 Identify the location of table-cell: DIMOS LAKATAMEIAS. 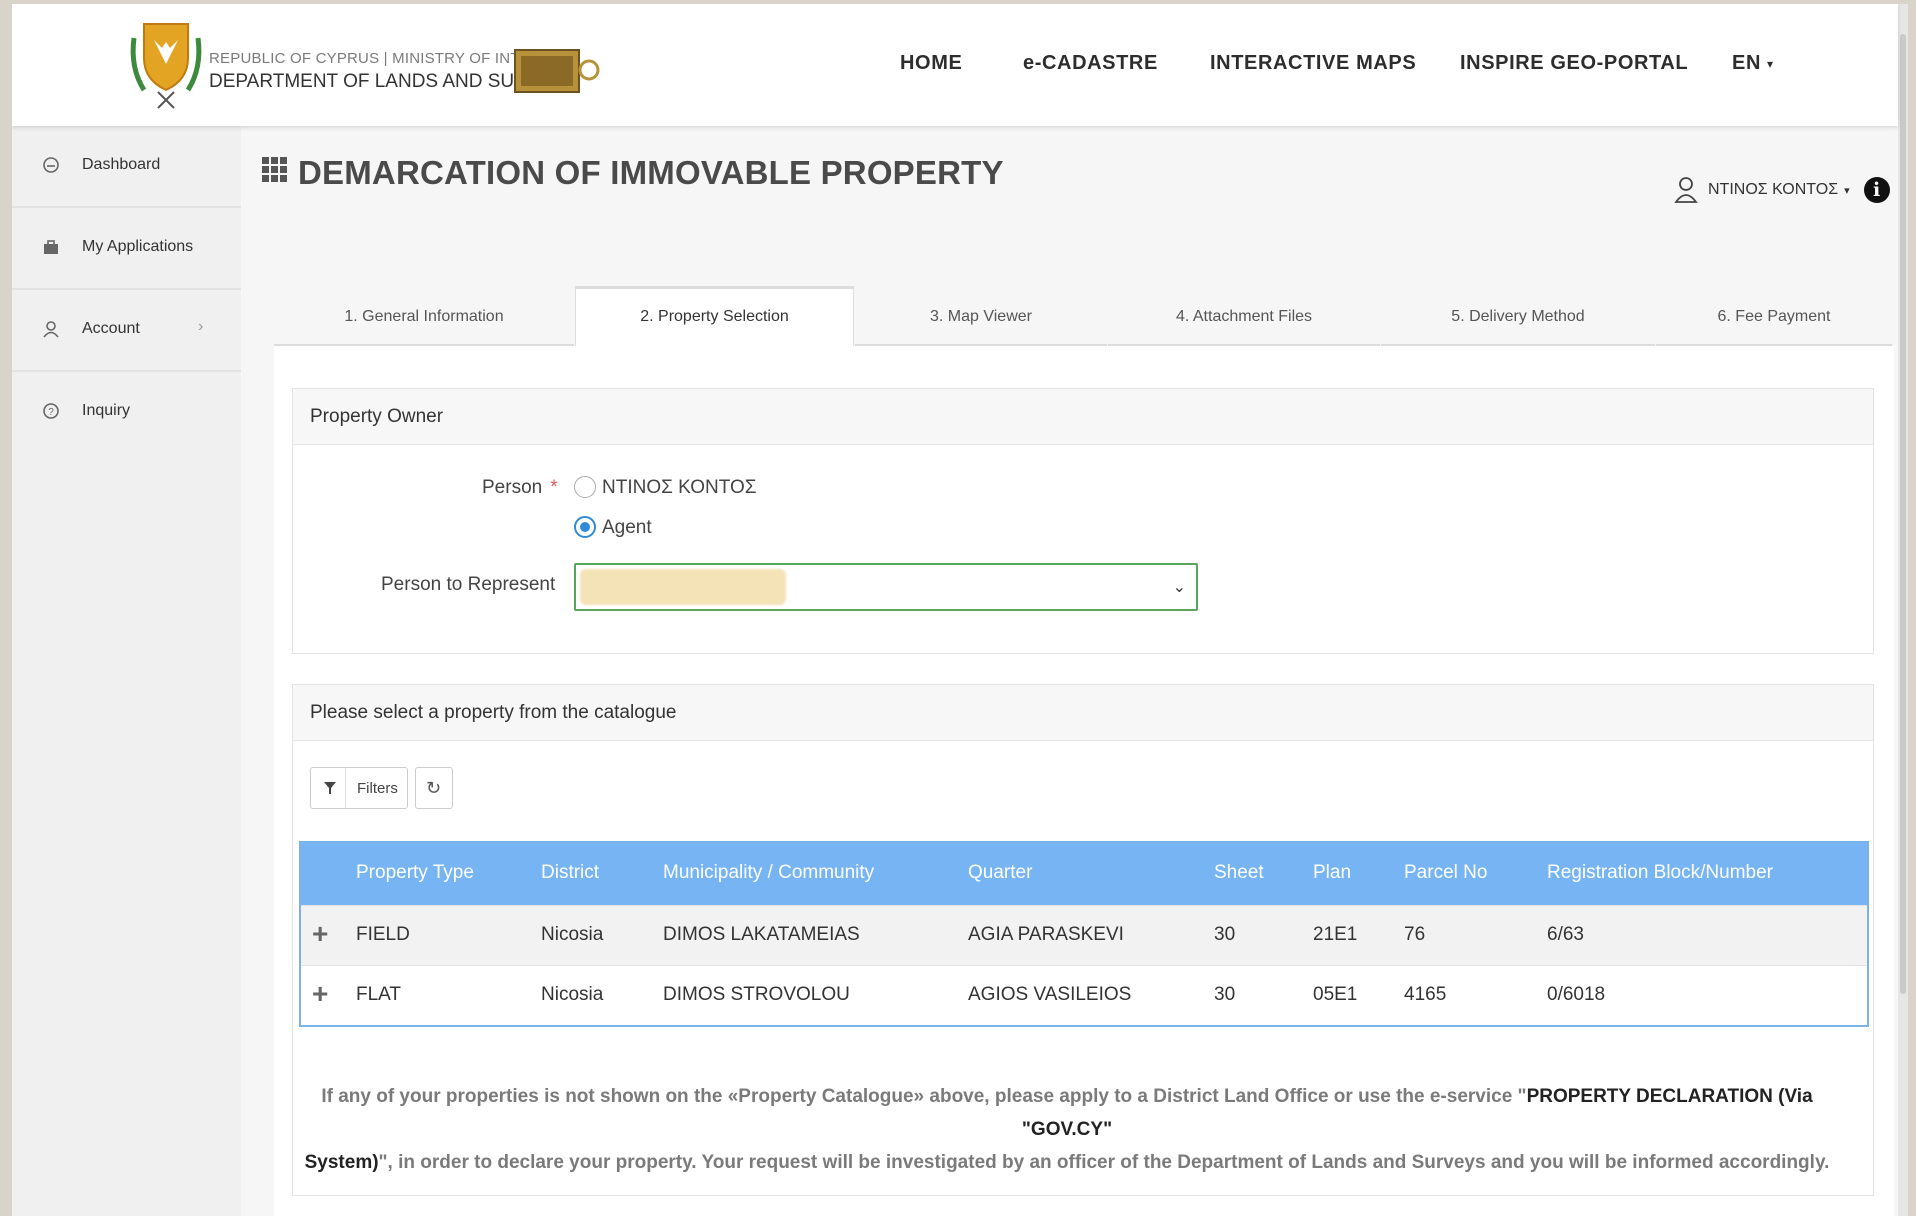
(761, 934).